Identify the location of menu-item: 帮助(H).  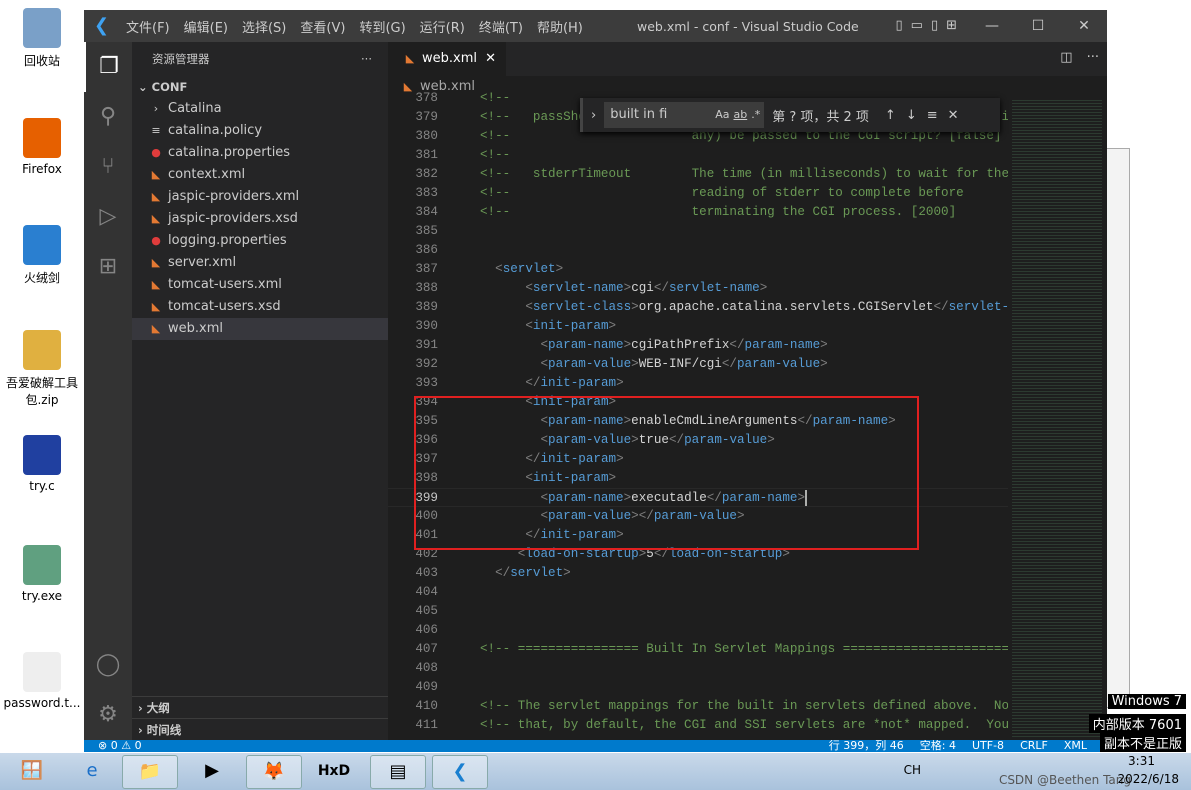
(560, 28).